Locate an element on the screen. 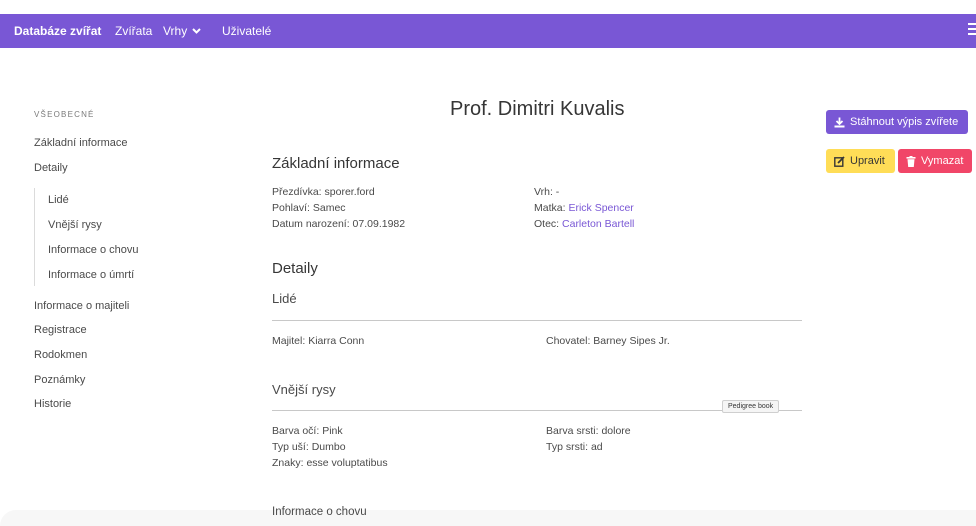  delete-button-label: Vymazat is located at coordinates (942, 161).